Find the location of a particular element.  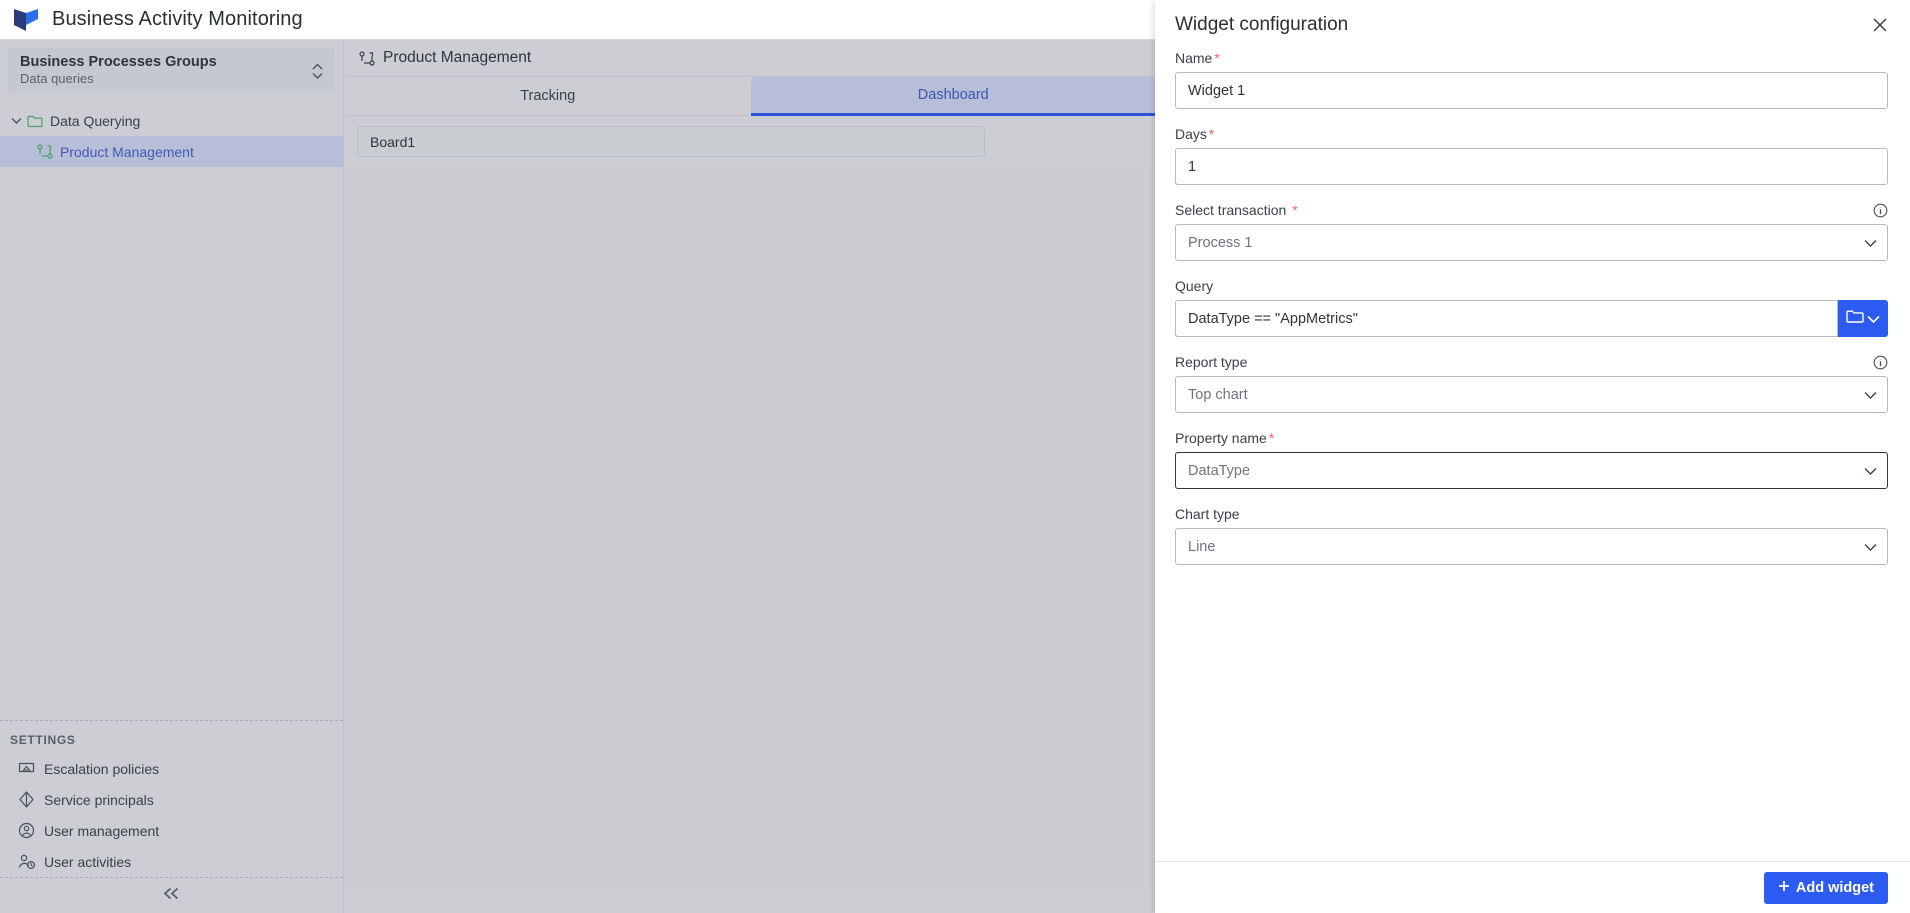

sidebar-item-label: User management is located at coordinates (102, 830).